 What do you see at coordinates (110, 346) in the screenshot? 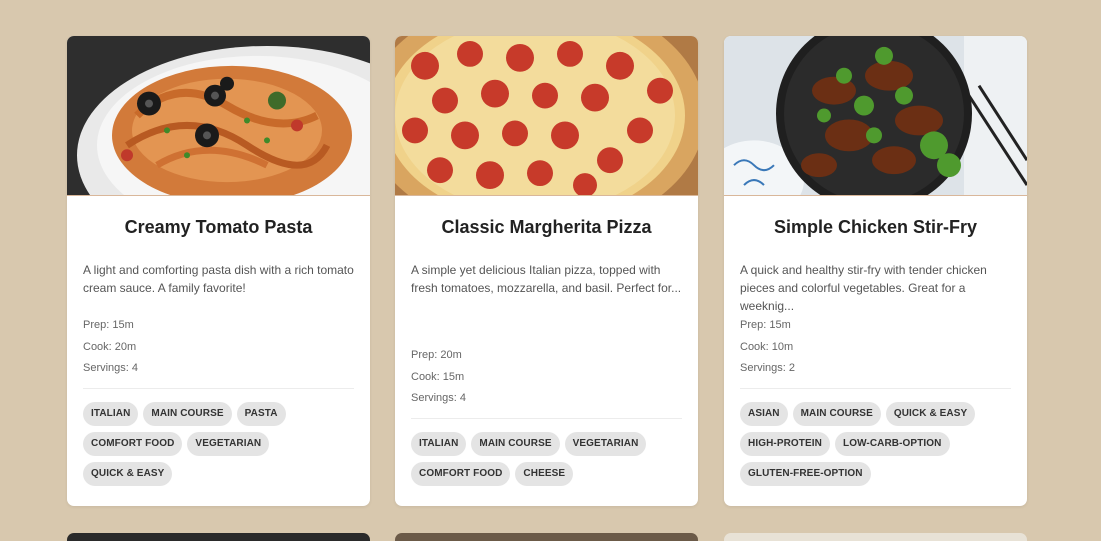
I see `cook-time: Cook: 20m` at bounding box center [110, 346].